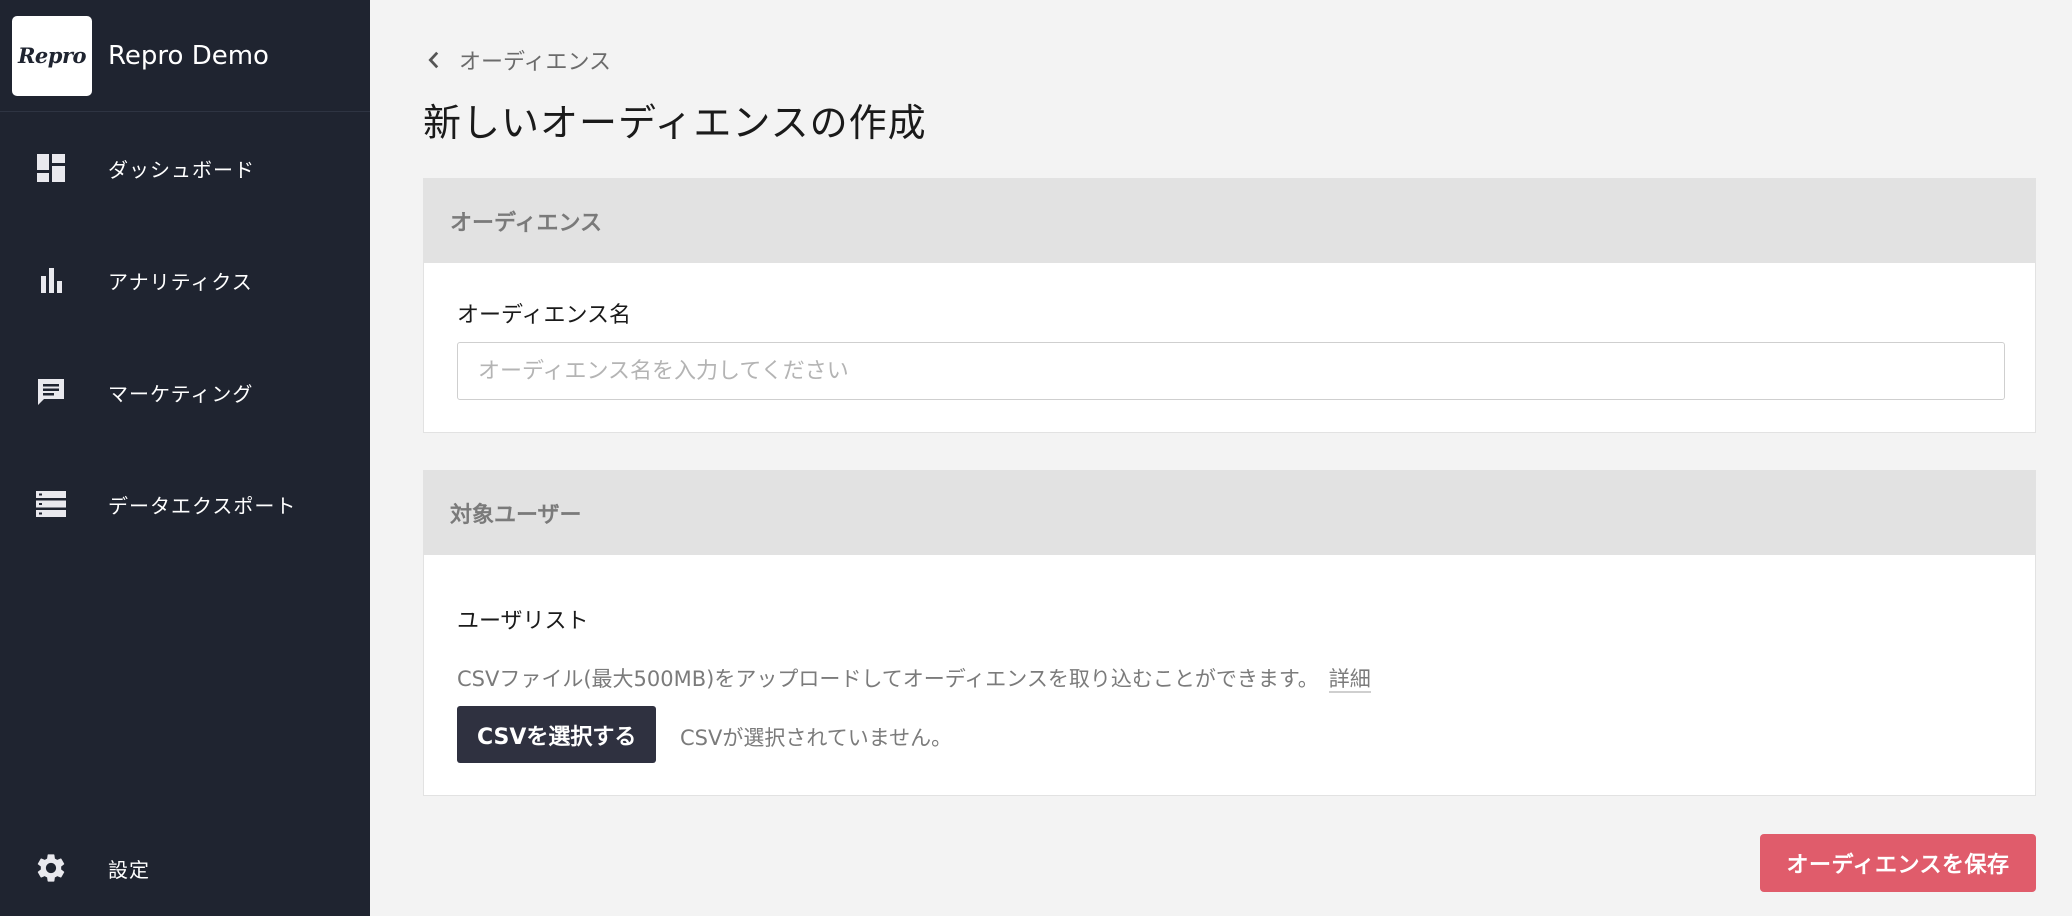 The width and height of the screenshot is (2072, 916). I want to click on sidebar-item-label: 設定, so click(129, 869).